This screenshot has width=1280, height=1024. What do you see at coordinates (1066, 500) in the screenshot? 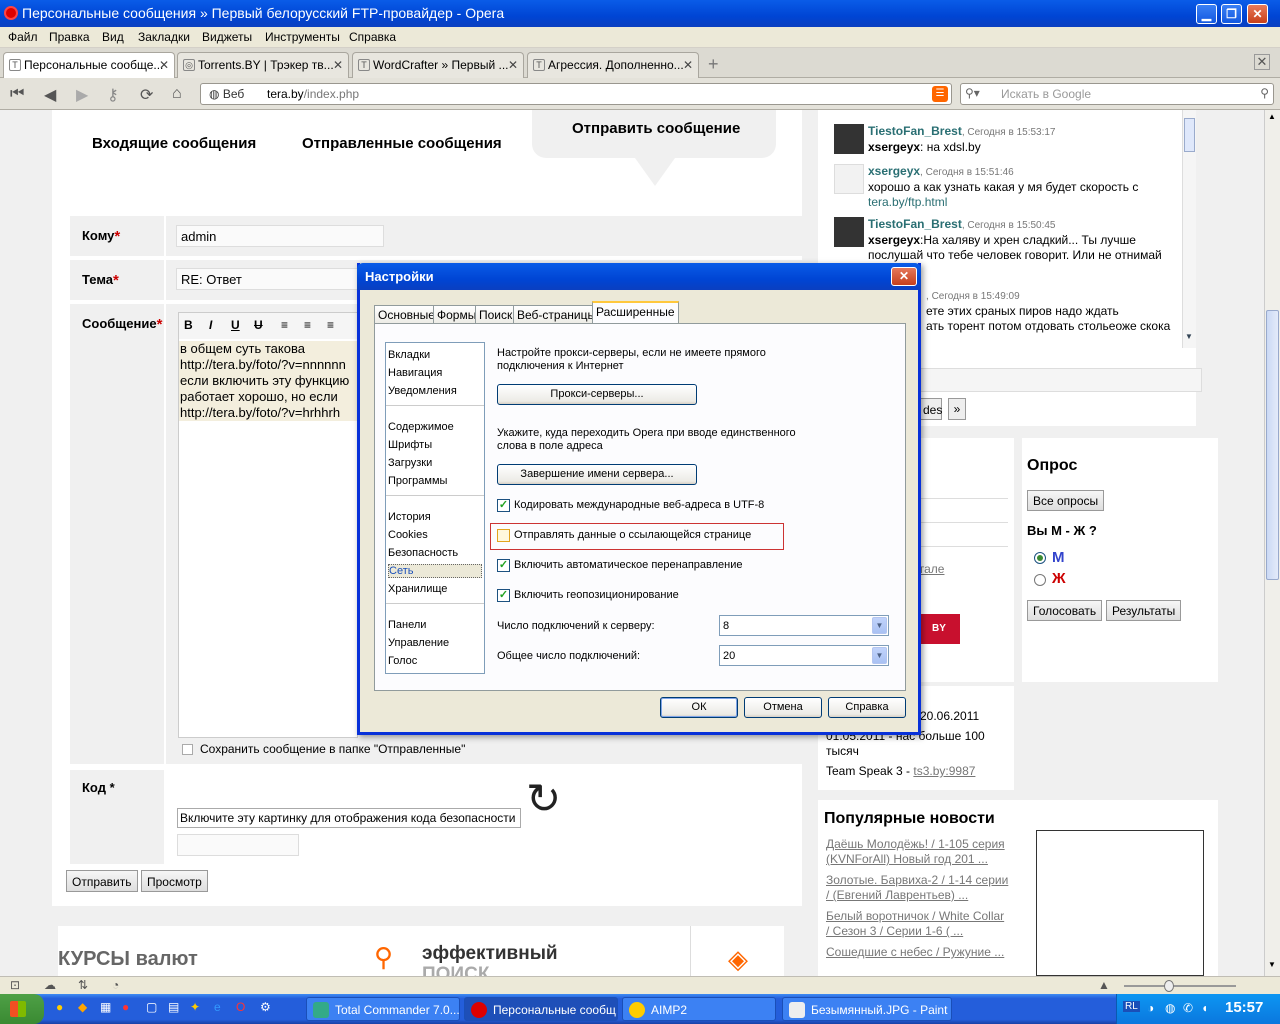
I see `all-polls-button: Все опросы` at bounding box center [1066, 500].